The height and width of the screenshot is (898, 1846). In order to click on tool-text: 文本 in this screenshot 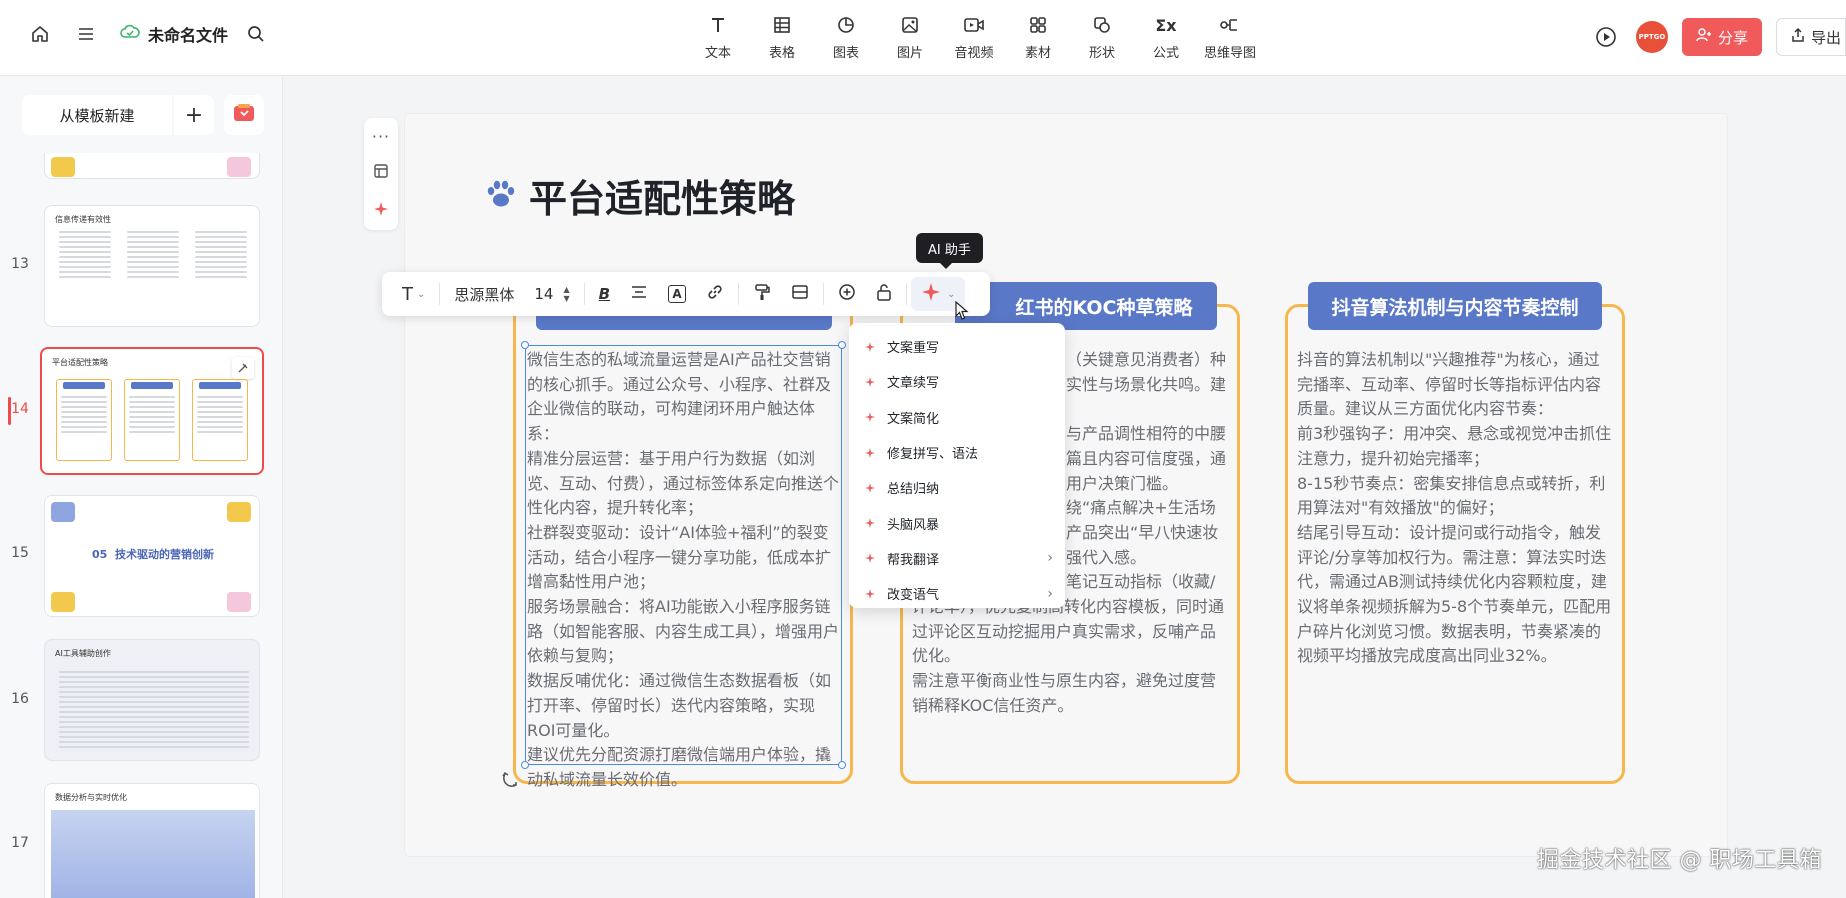, I will do `click(718, 37)`.